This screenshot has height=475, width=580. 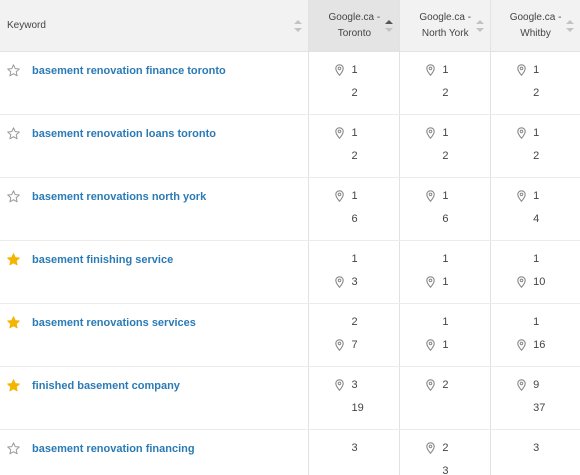 I want to click on column-header-keyword: Keyword, so click(x=155, y=25).